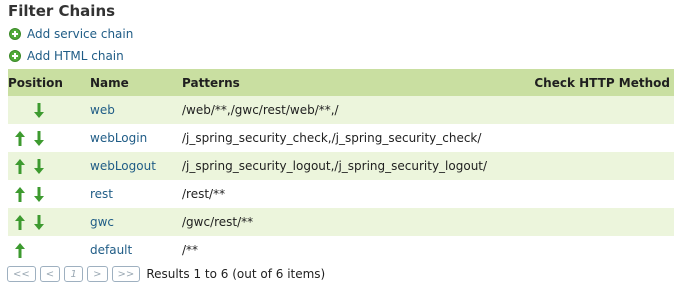 The width and height of the screenshot is (674, 293). What do you see at coordinates (346, 110) in the screenshot?
I see `patterns-cell: /web/**,/gwc/rest/web/**,/` at bounding box center [346, 110].